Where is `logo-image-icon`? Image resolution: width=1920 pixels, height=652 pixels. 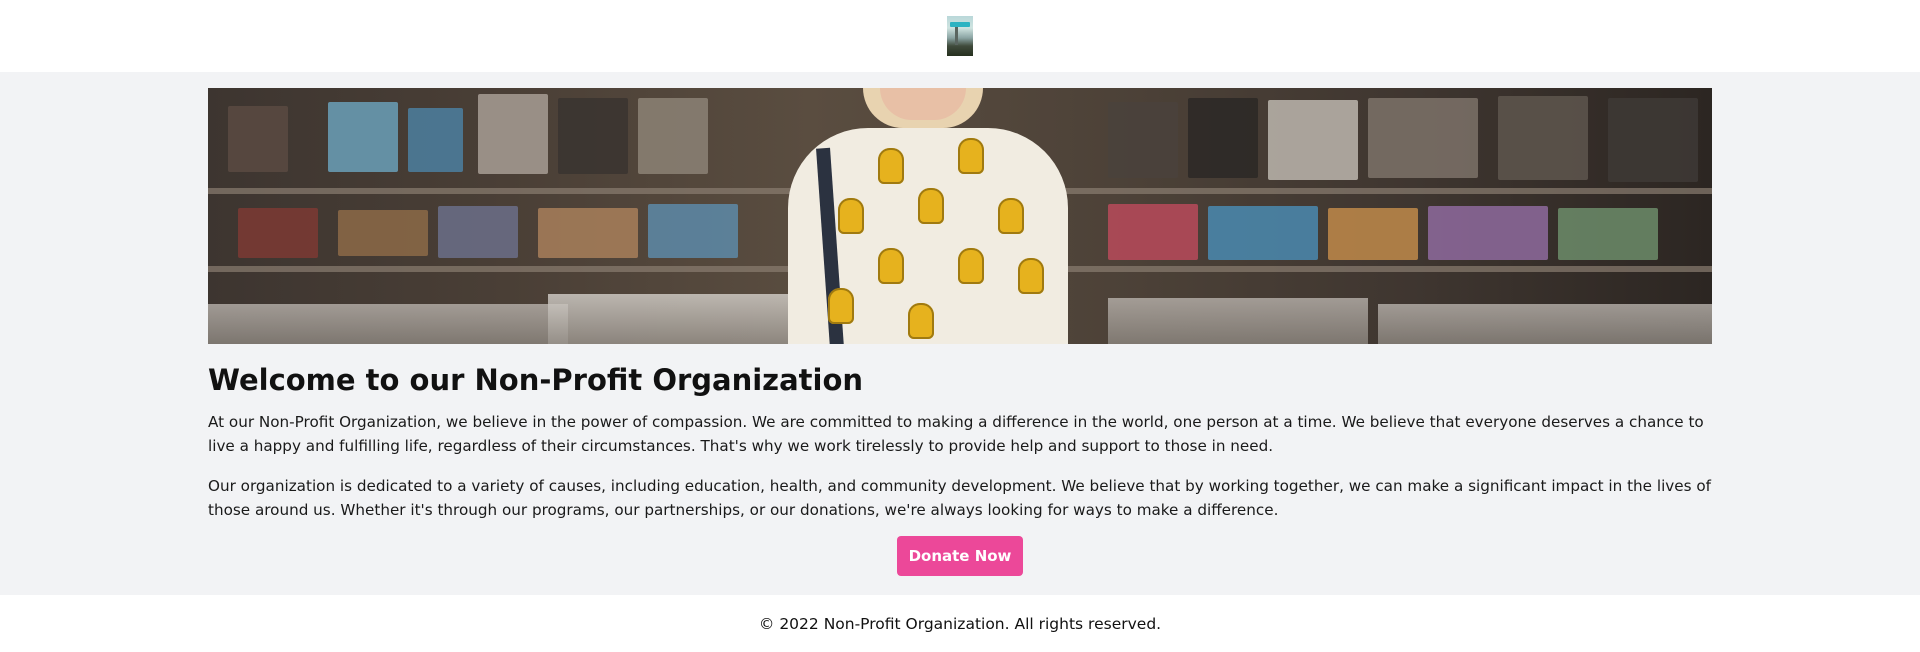 logo-image-icon is located at coordinates (960, 36).